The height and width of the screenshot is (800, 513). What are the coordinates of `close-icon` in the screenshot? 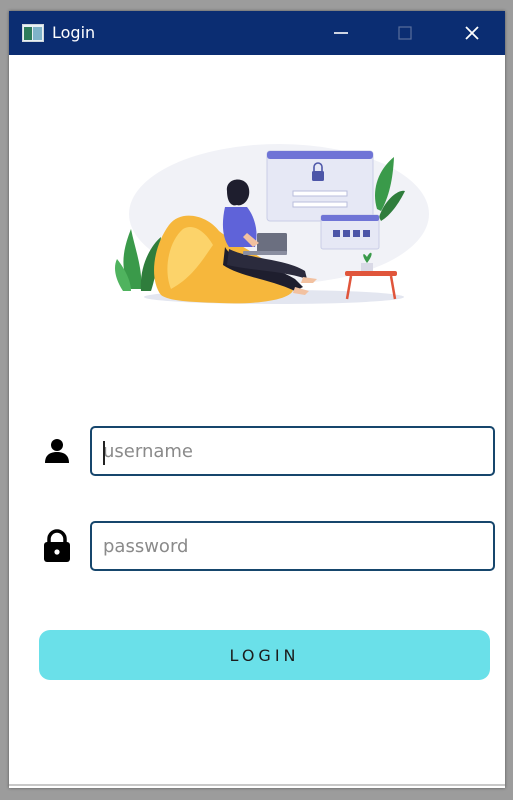 It's located at (472, 33).